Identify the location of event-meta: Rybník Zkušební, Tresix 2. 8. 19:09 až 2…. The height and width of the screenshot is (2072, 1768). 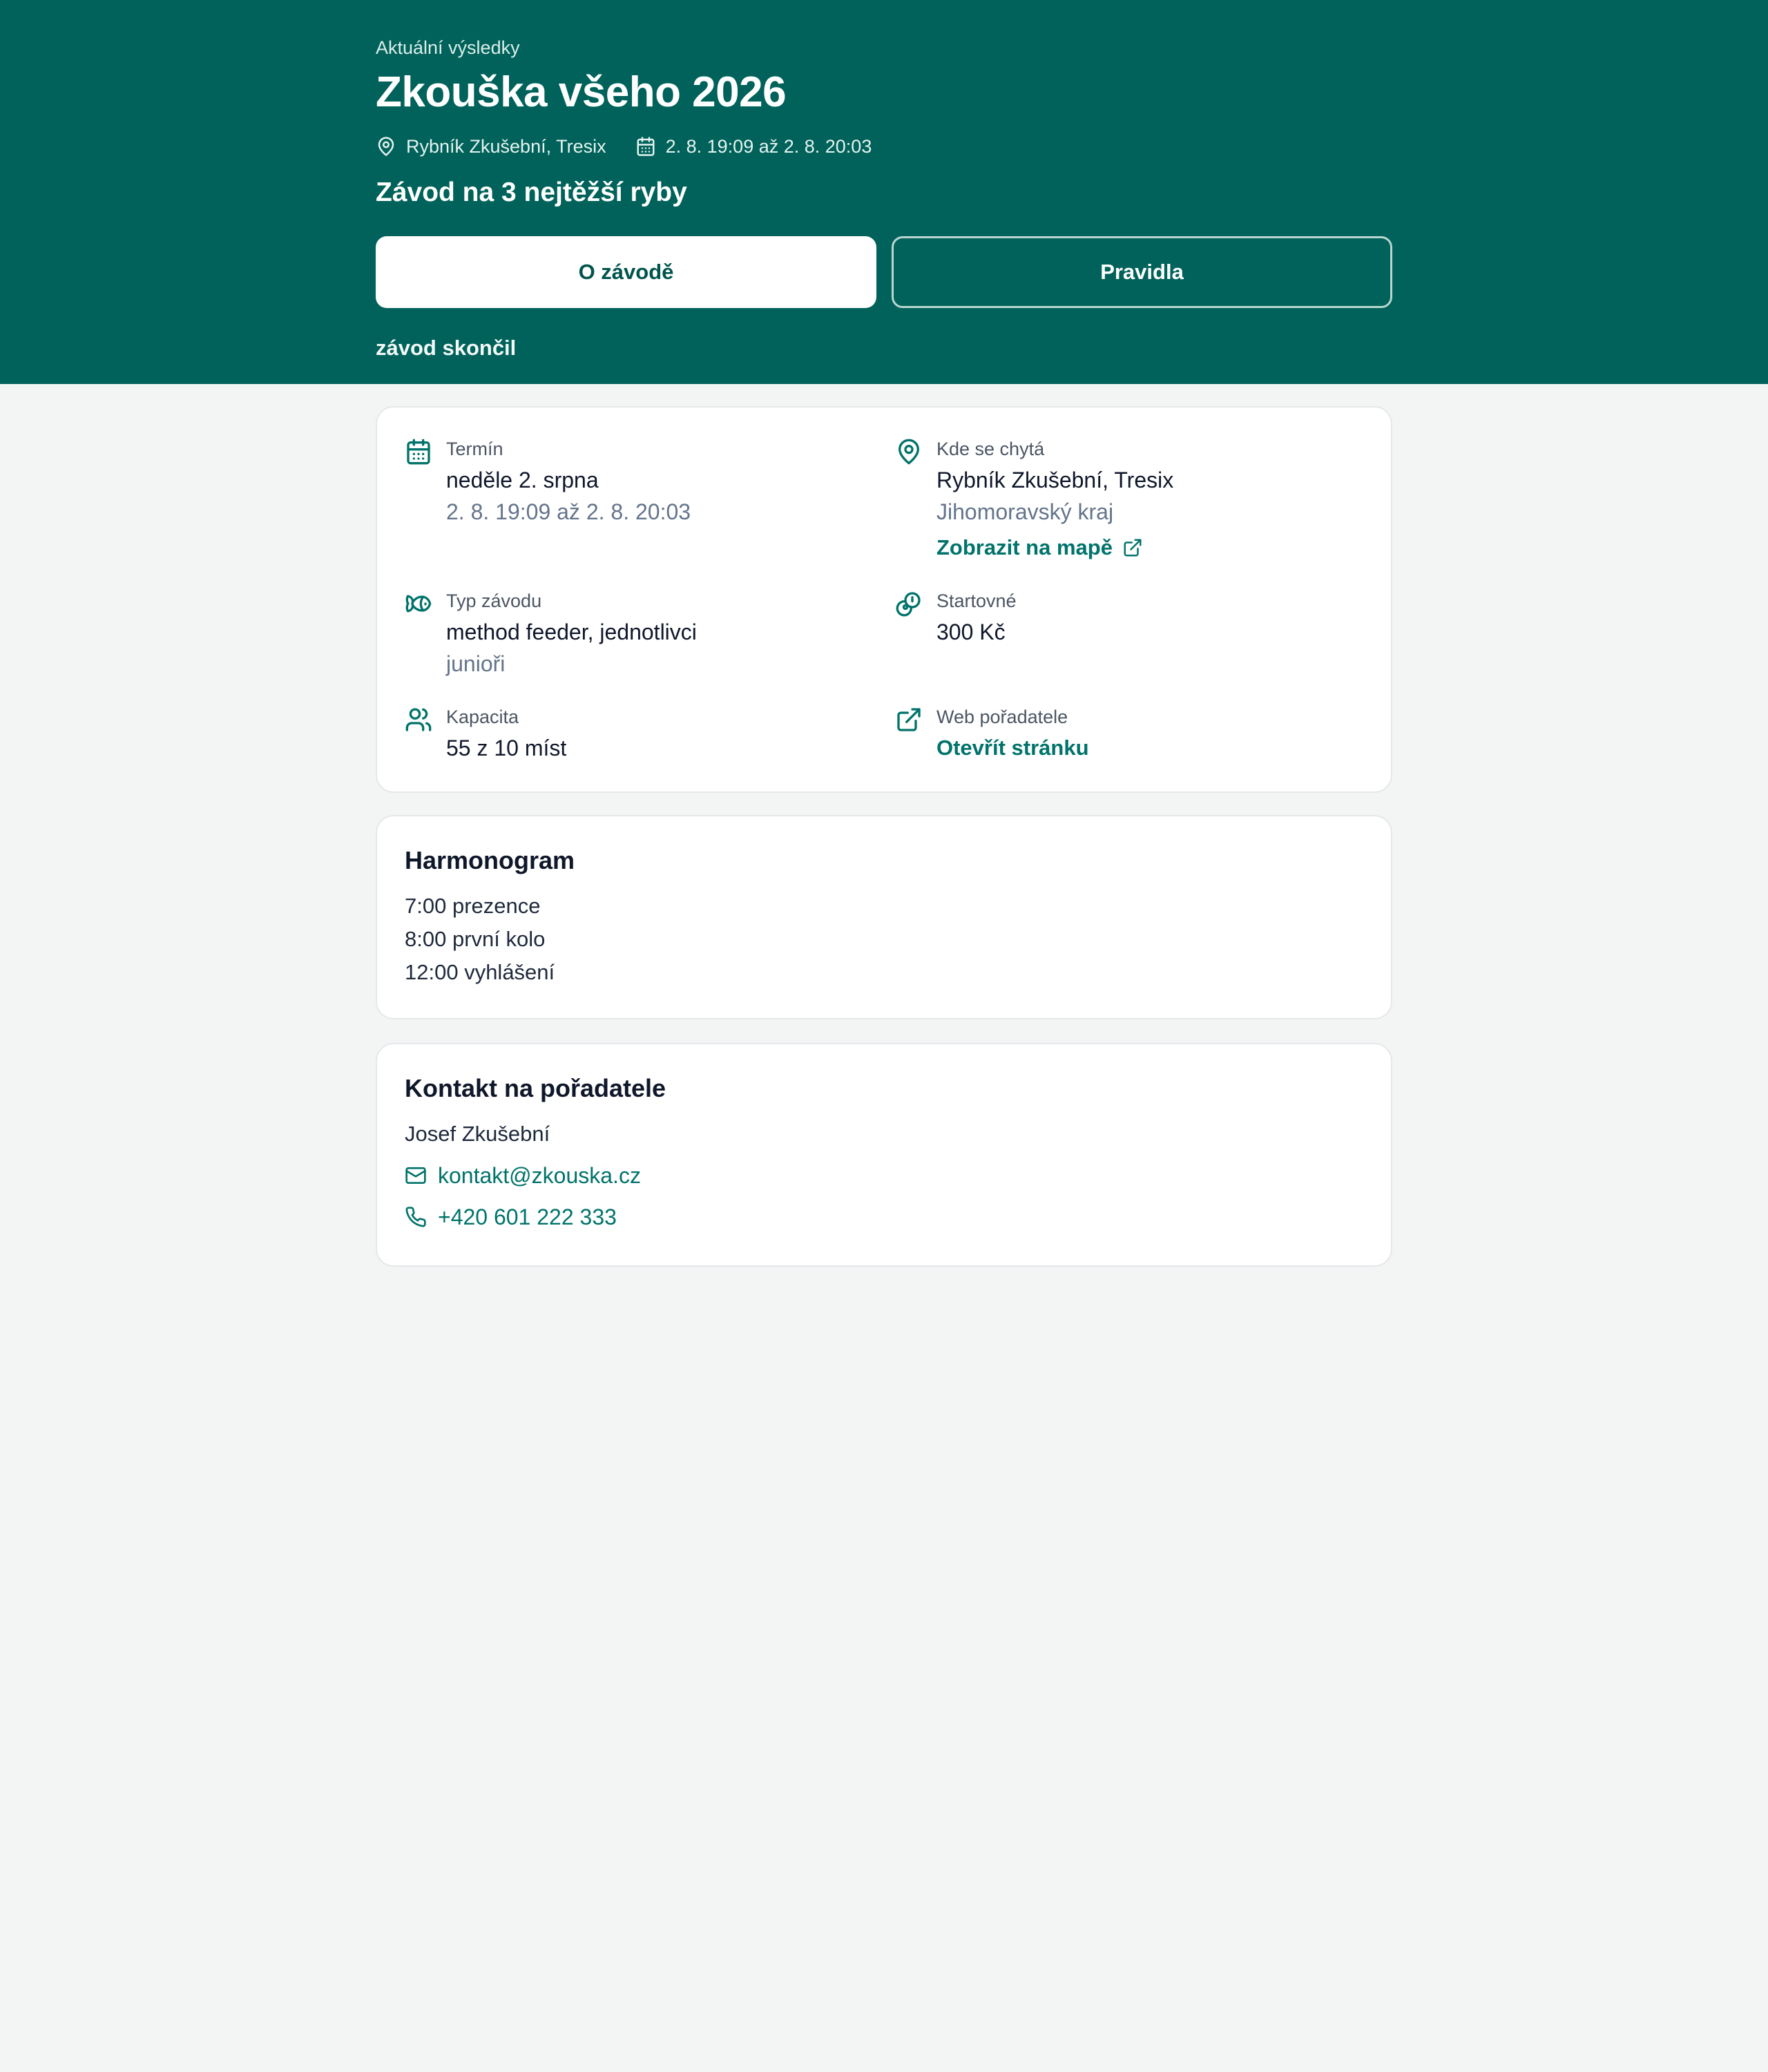
(884, 146).